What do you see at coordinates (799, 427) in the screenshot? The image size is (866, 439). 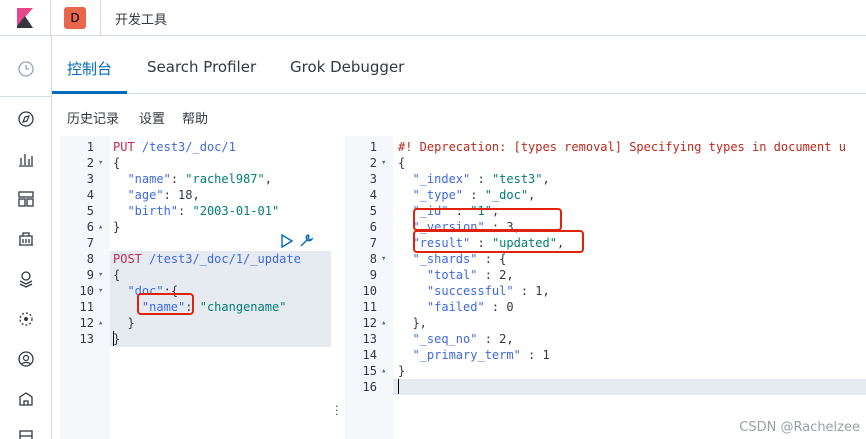 I see `watermark: CSDN @Rachelzee` at bounding box center [799, 427].